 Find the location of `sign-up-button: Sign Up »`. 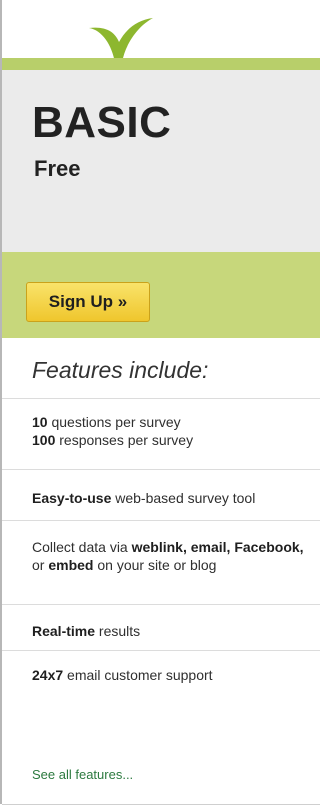

sign-up-button: Sign Up » is located at coordinates (88, 302).